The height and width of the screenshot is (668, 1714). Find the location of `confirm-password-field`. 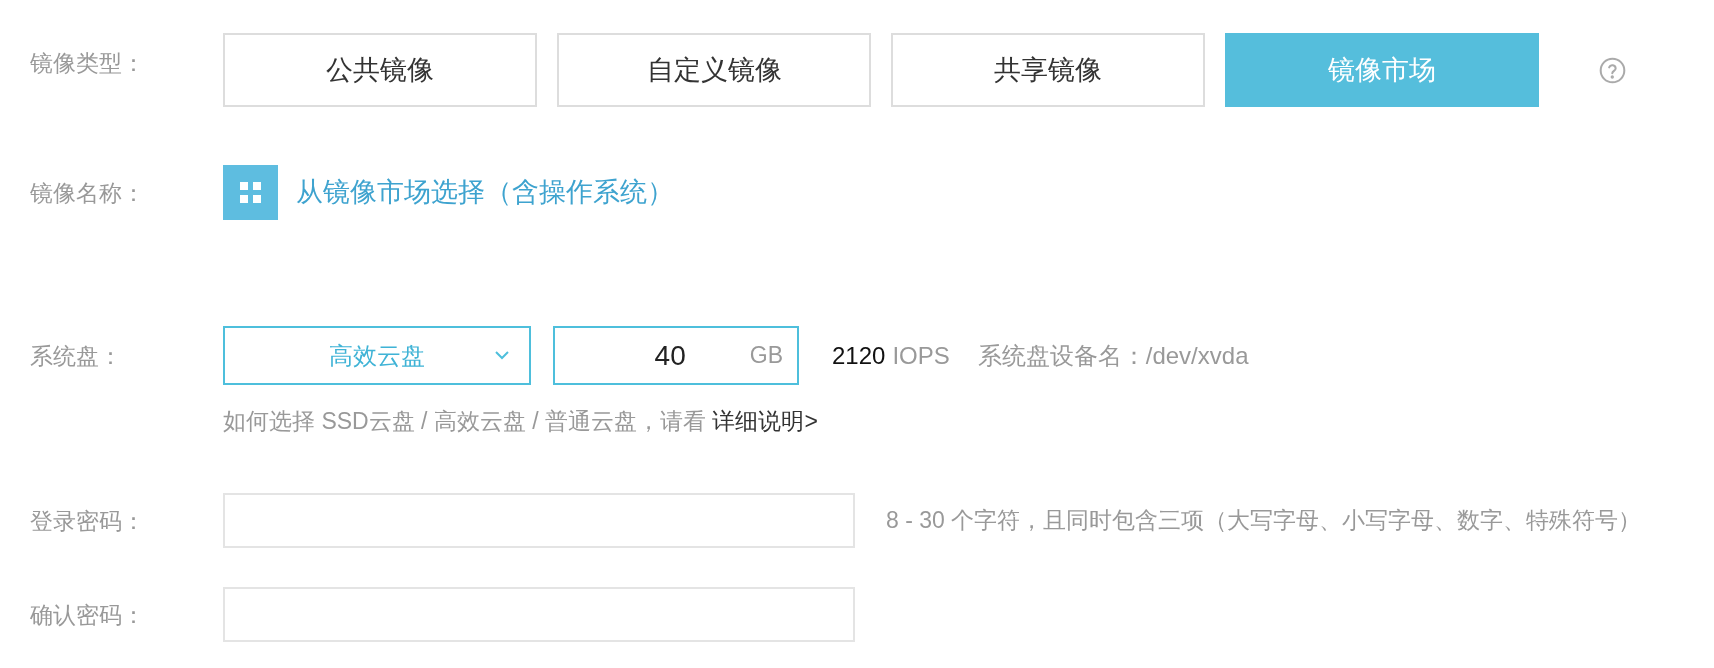

confirm-password-field is located at coordinates (539, 614).